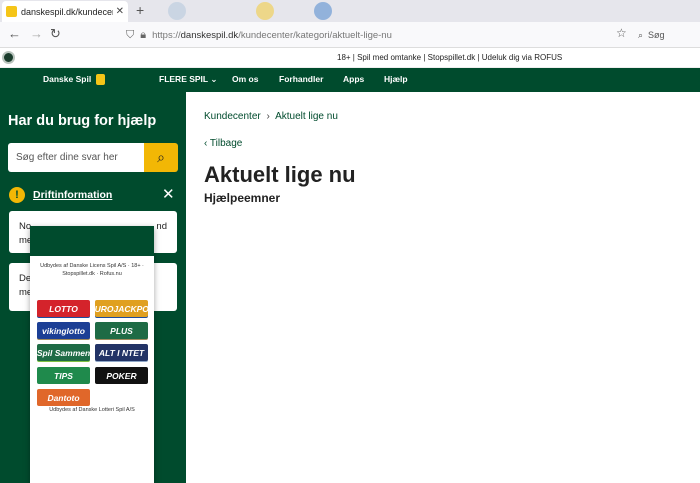 This screenshot has width=700, height=483. I want to click on brand-logo-icon, so click(100, 79).